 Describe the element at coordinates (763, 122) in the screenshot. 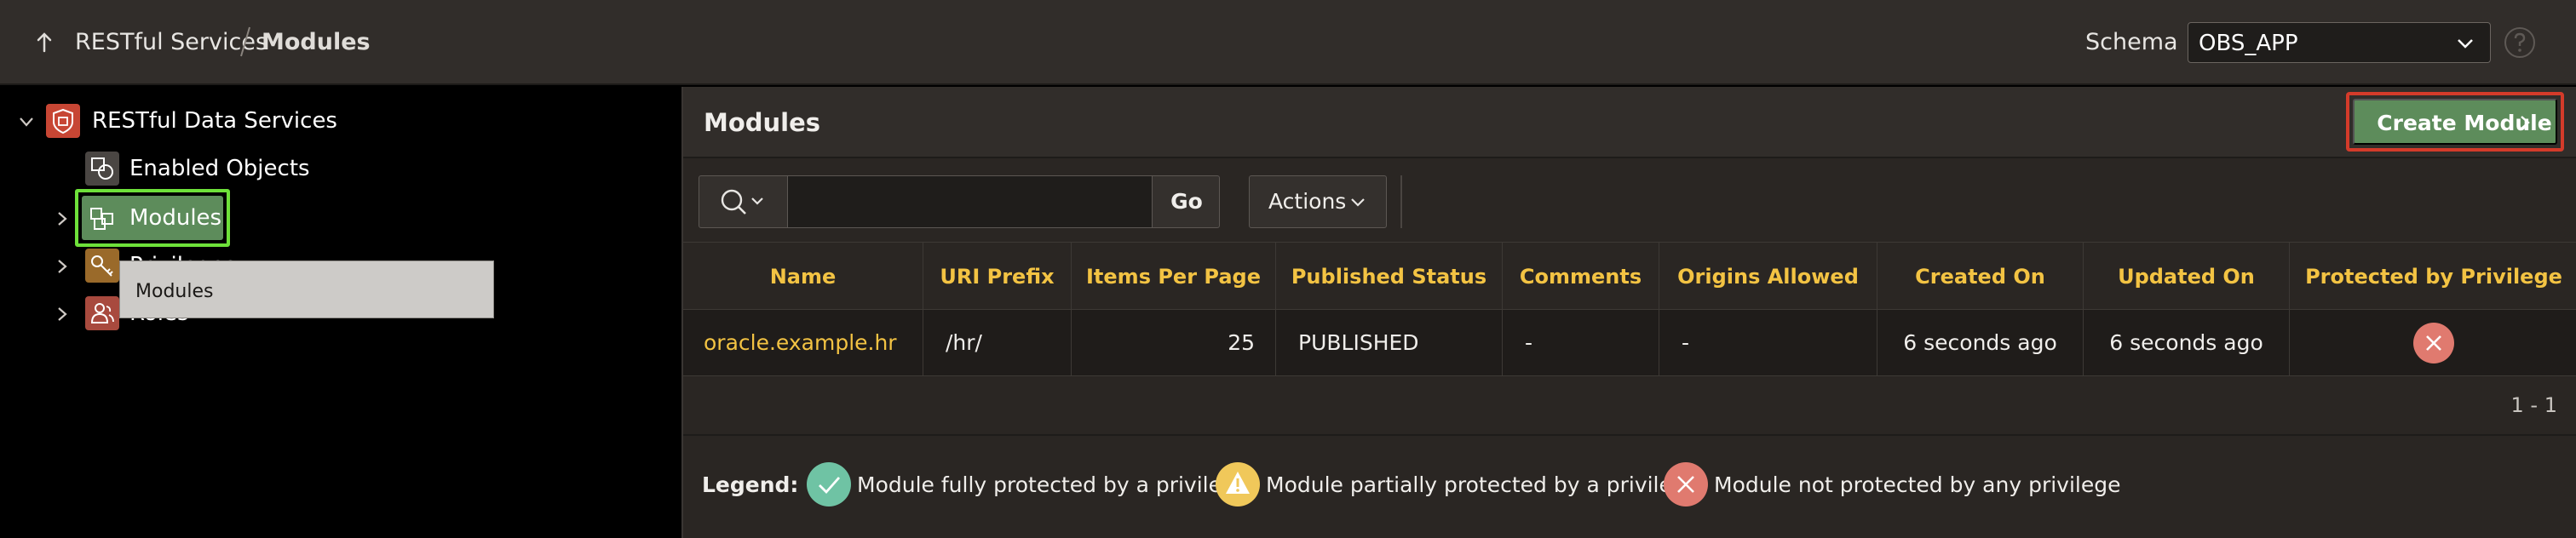

I see `page-title: Modules` at that location.